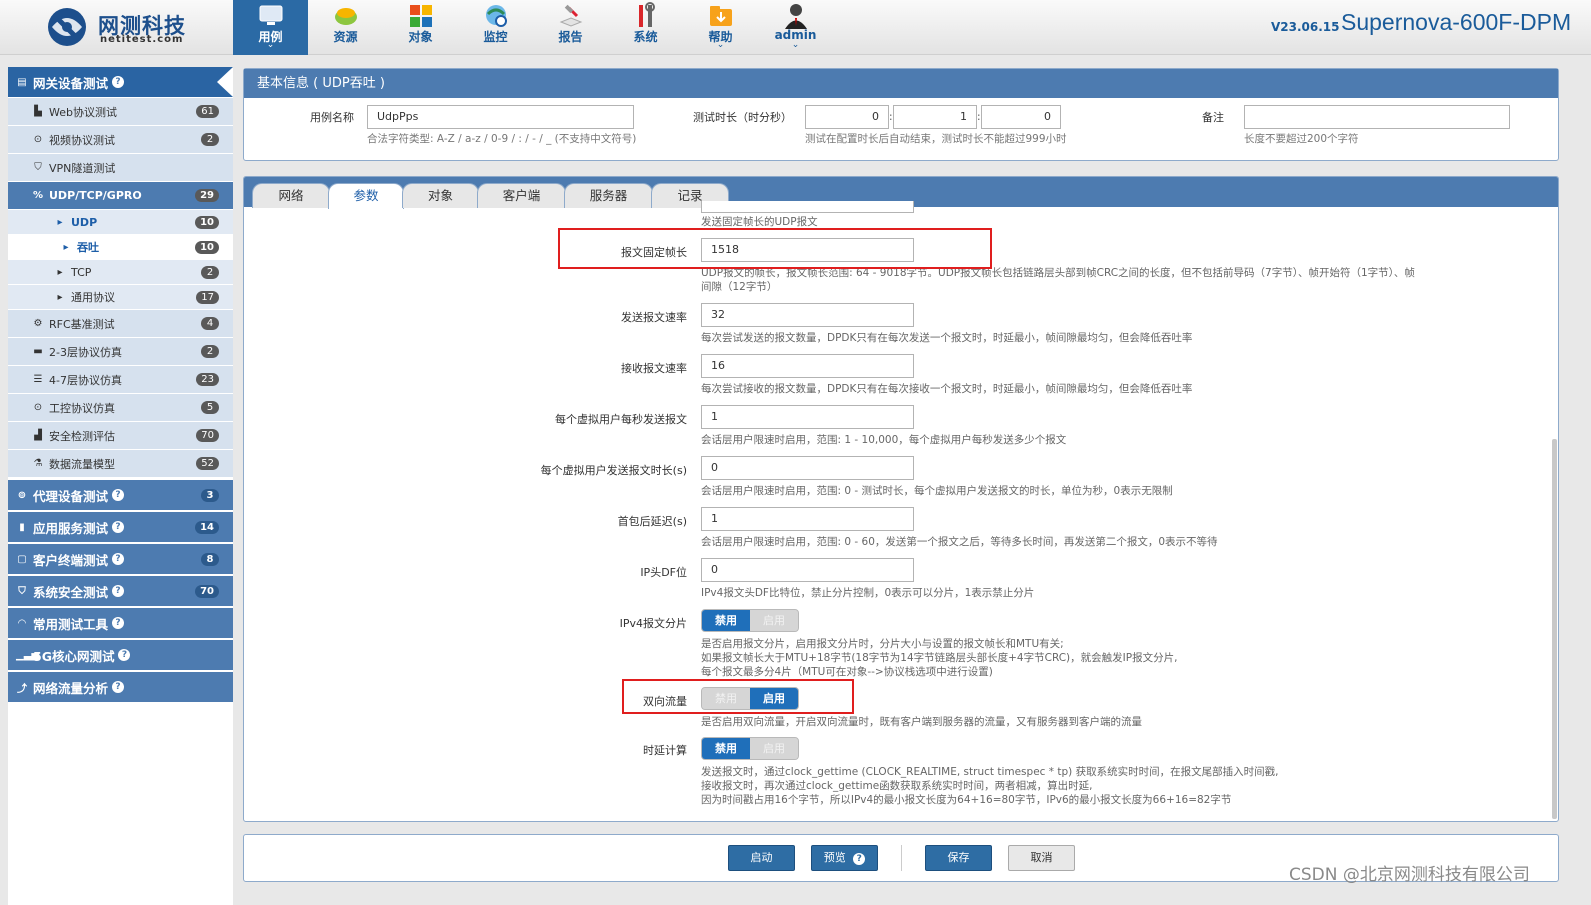  What do you see at coordinates (120, 324) in the screenshot?
I see `sidebar-item-rfc: ⚙ RFC基准测试 4` at bounding box center [120, 324].